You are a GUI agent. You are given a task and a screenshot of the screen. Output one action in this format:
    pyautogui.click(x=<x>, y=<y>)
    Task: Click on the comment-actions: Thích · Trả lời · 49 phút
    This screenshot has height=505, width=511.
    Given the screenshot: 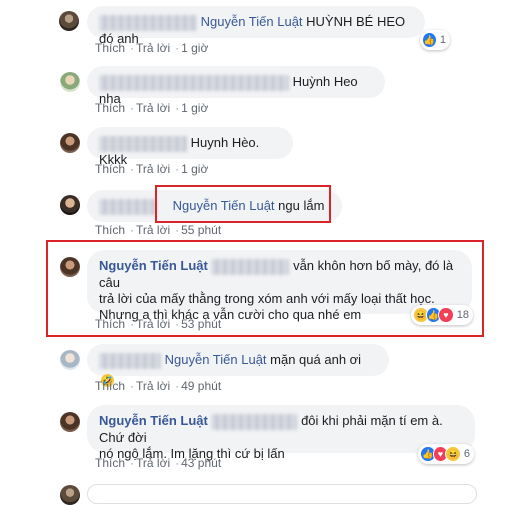 What is the action you would take?
    pyautogui.click(x=159, y=386)
    